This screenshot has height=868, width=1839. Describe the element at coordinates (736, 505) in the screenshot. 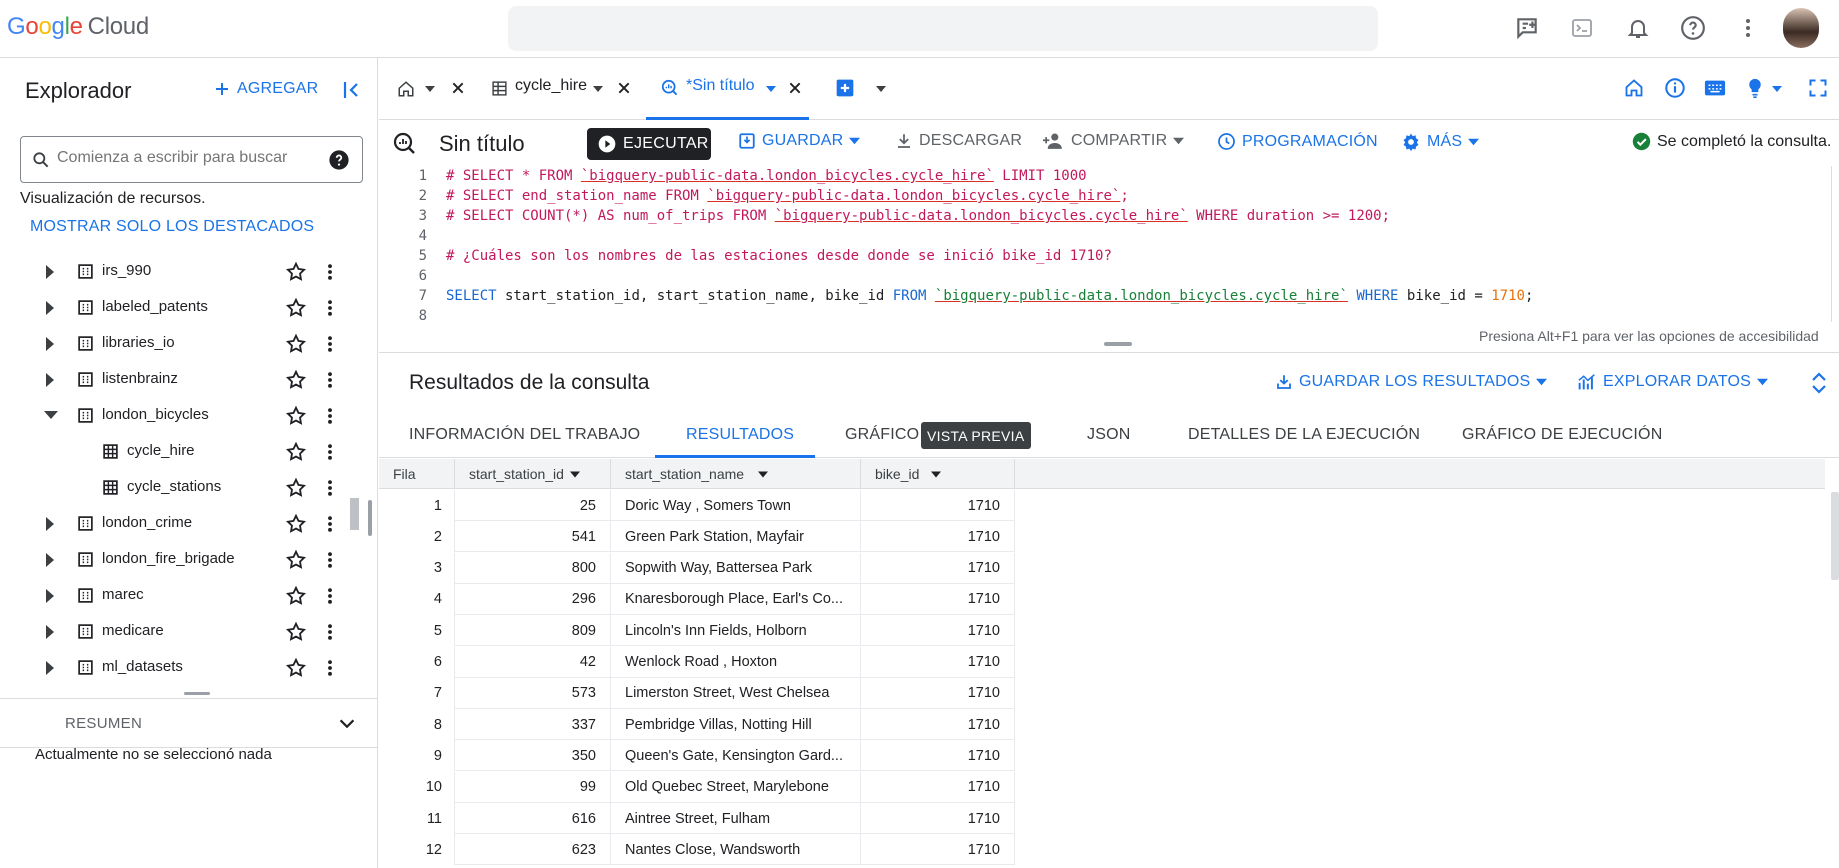

I see `cell-start-station-name: Doric Way , Somers Town` at that location.